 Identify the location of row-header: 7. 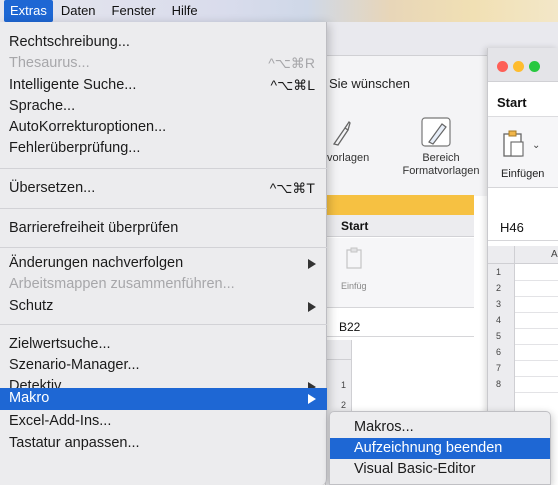
(498, 368).